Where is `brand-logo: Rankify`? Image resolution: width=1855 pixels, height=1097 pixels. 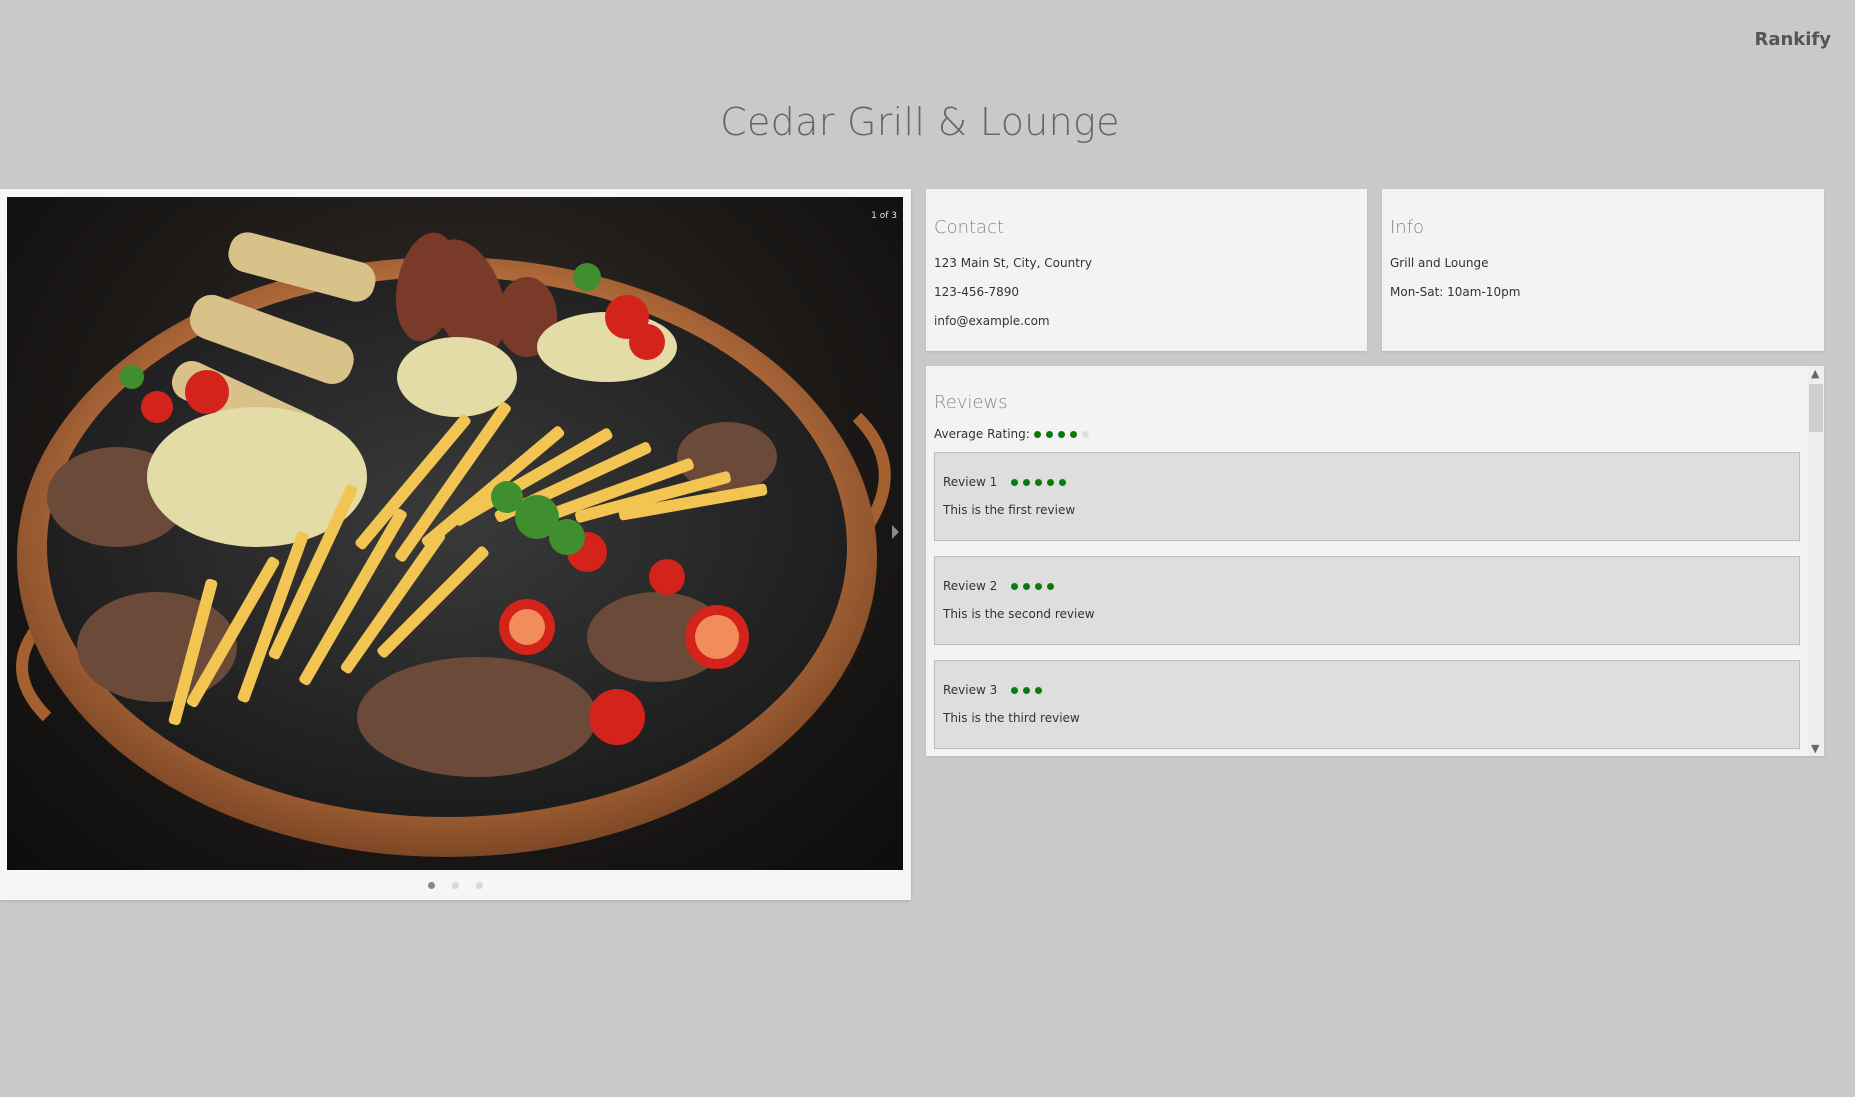
brand-logo: Rankify is located at coordinates (1792, 39).